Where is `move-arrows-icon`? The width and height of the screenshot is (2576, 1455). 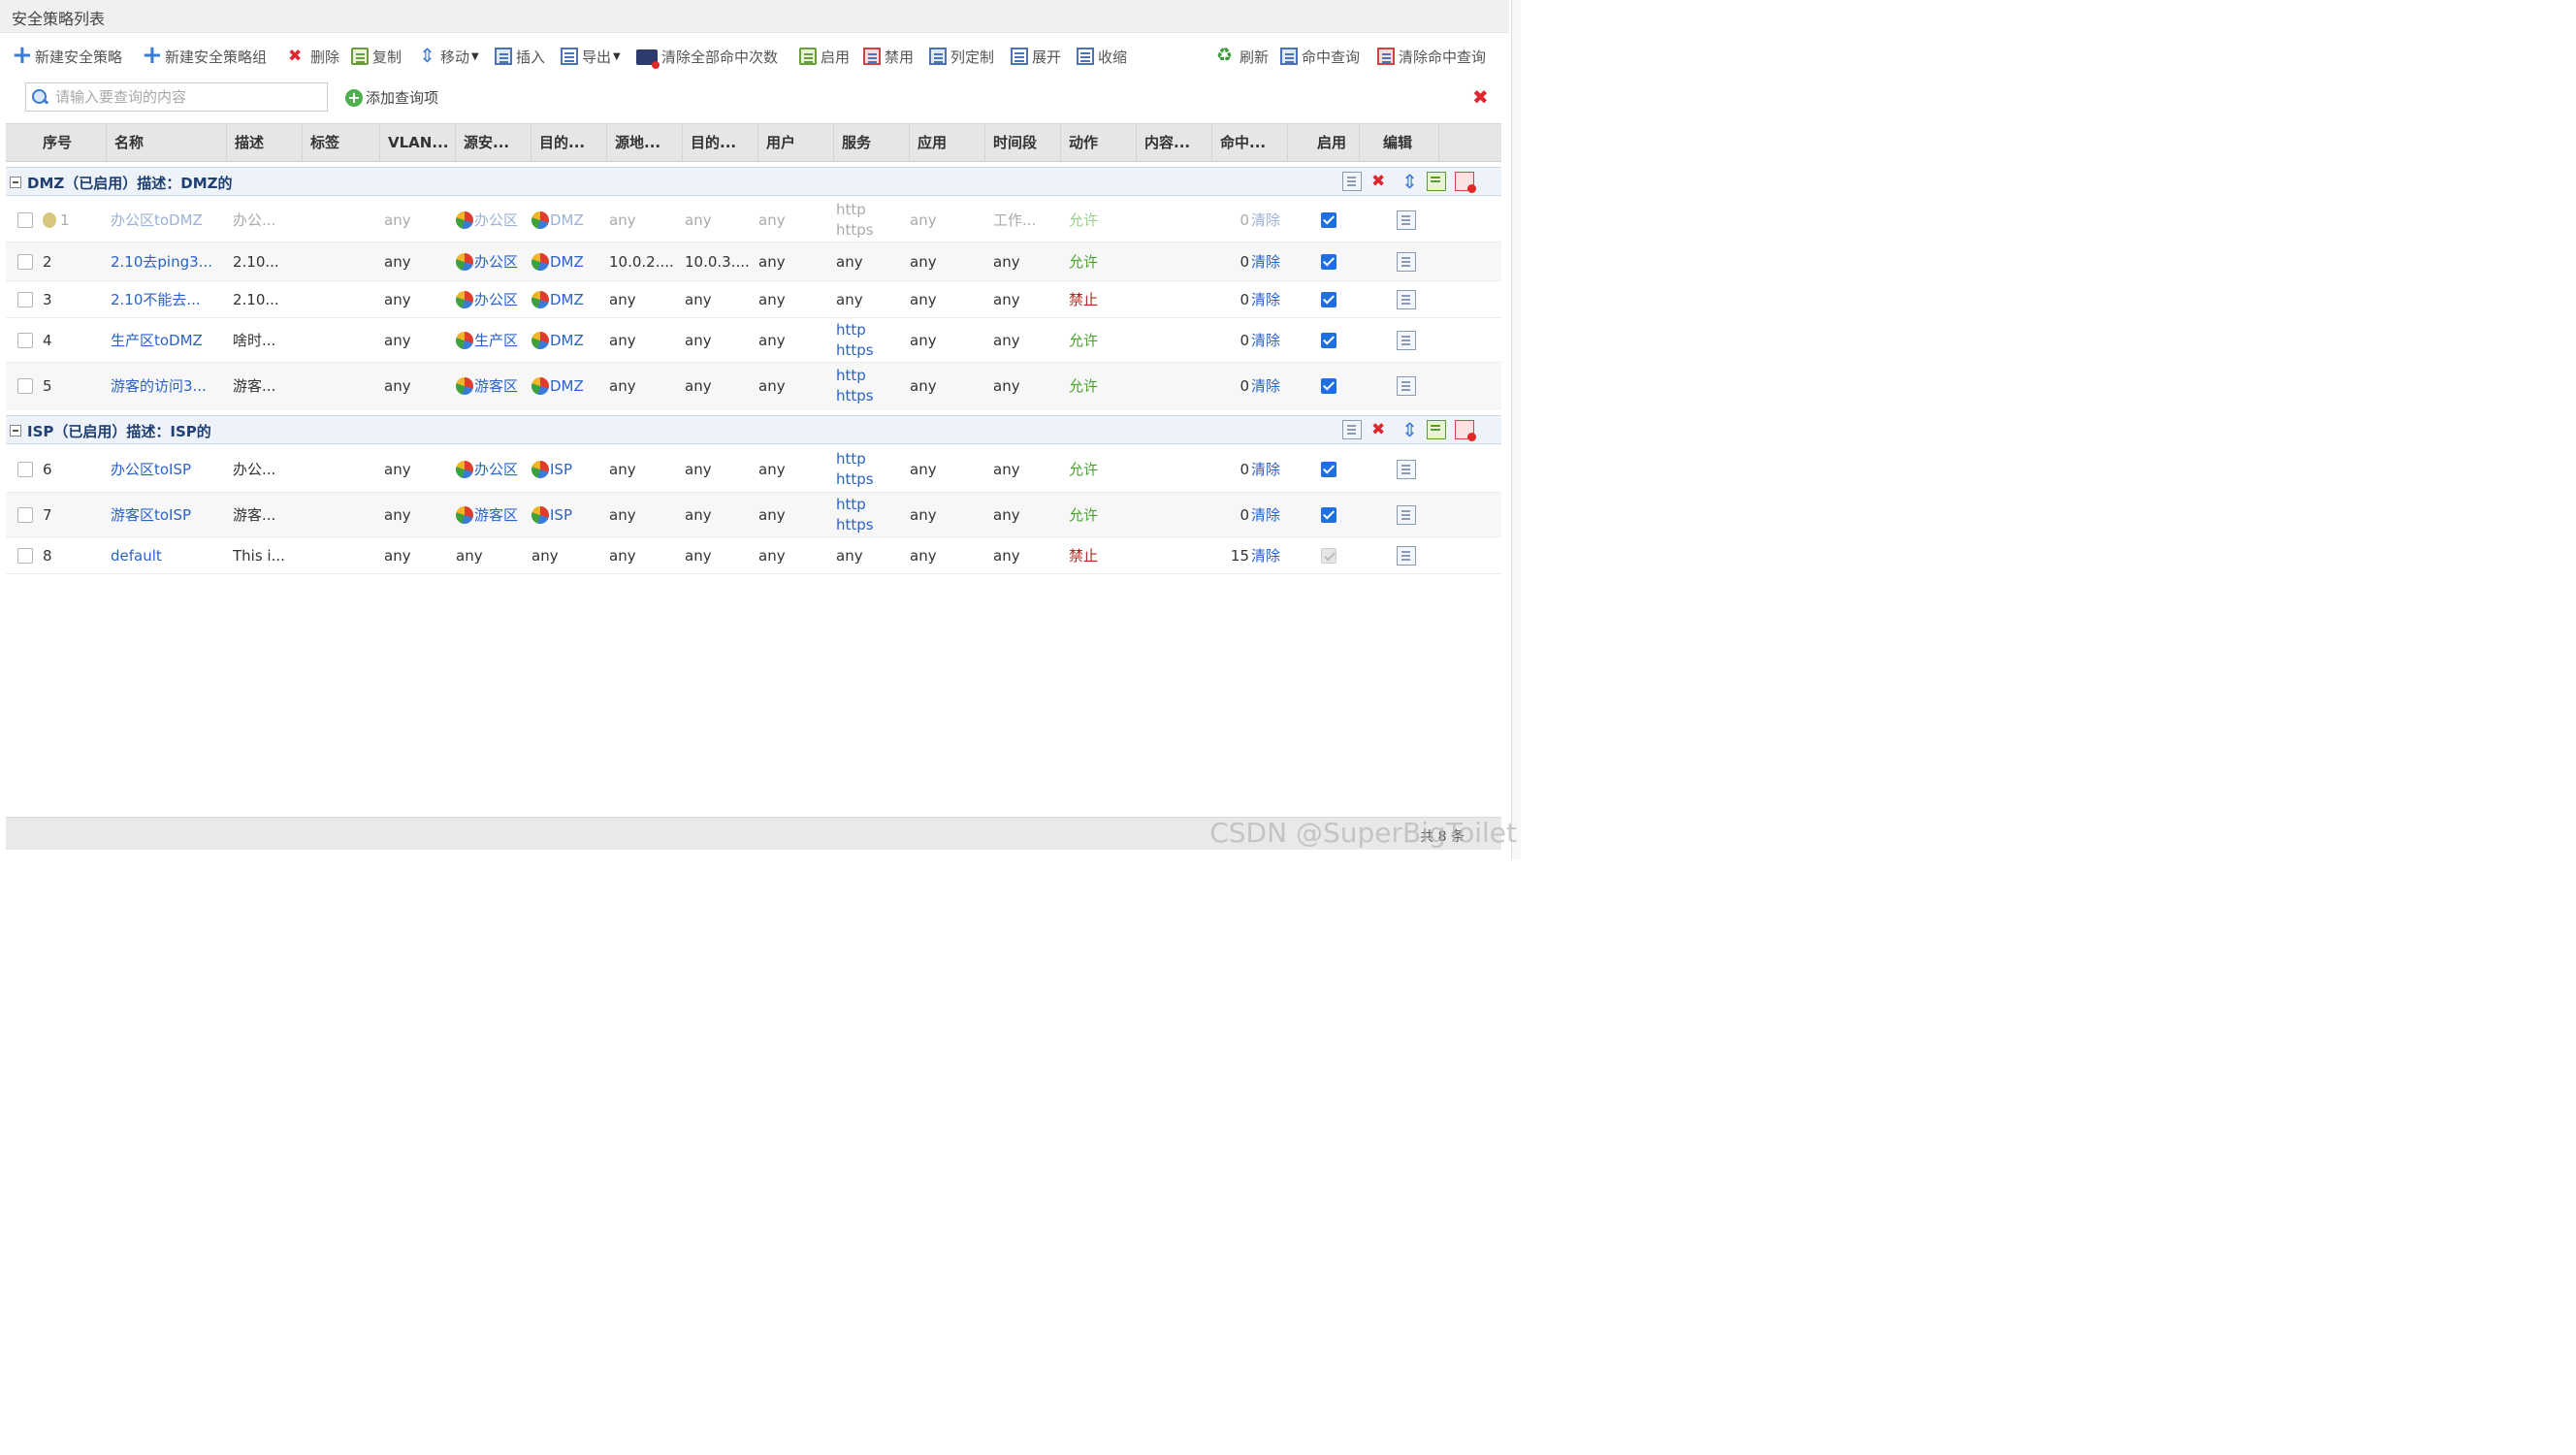
move-arrows-icon is located at coordinates (1408, 181).